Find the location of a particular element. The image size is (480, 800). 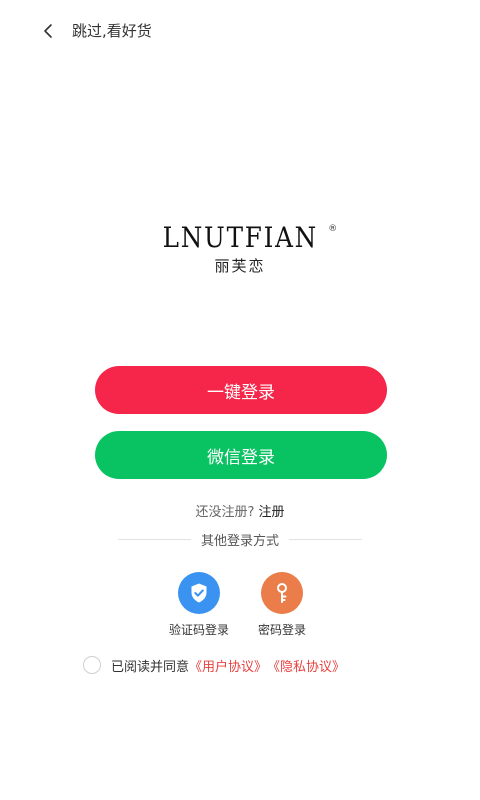

agreement-row: 已阅读并同意 《用户协议》 《隐私协议》 is located at coordinates (214, 665).